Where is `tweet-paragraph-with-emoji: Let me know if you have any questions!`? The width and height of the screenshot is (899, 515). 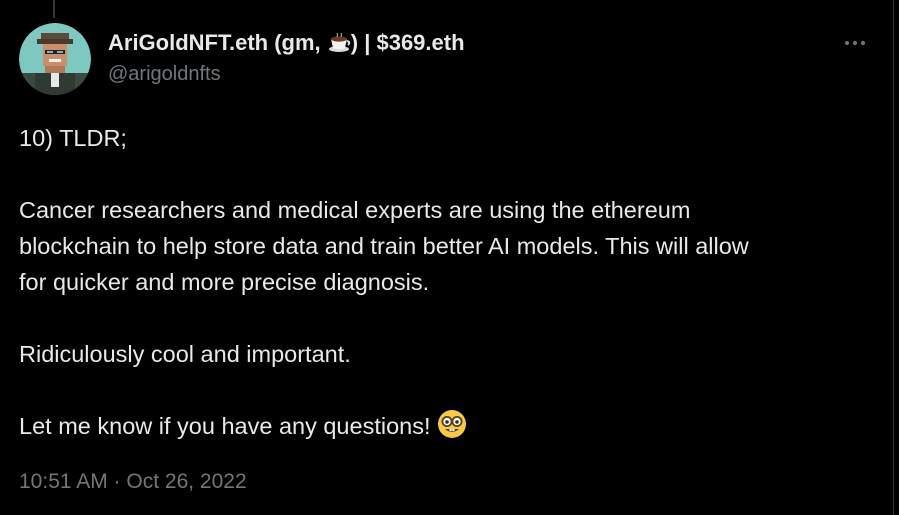
tweet-paragraph-with-emoji: Let me know if you have any questions! is located at coordinates (444, 426).